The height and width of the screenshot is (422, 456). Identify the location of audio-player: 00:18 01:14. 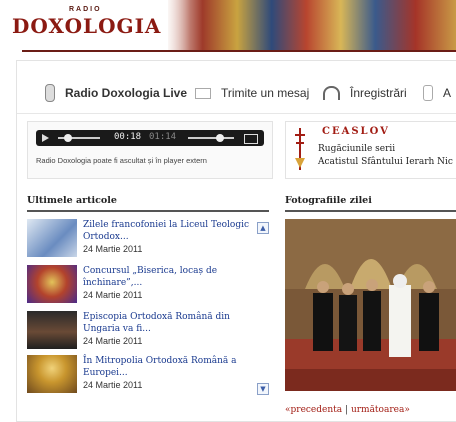
(150, 138).